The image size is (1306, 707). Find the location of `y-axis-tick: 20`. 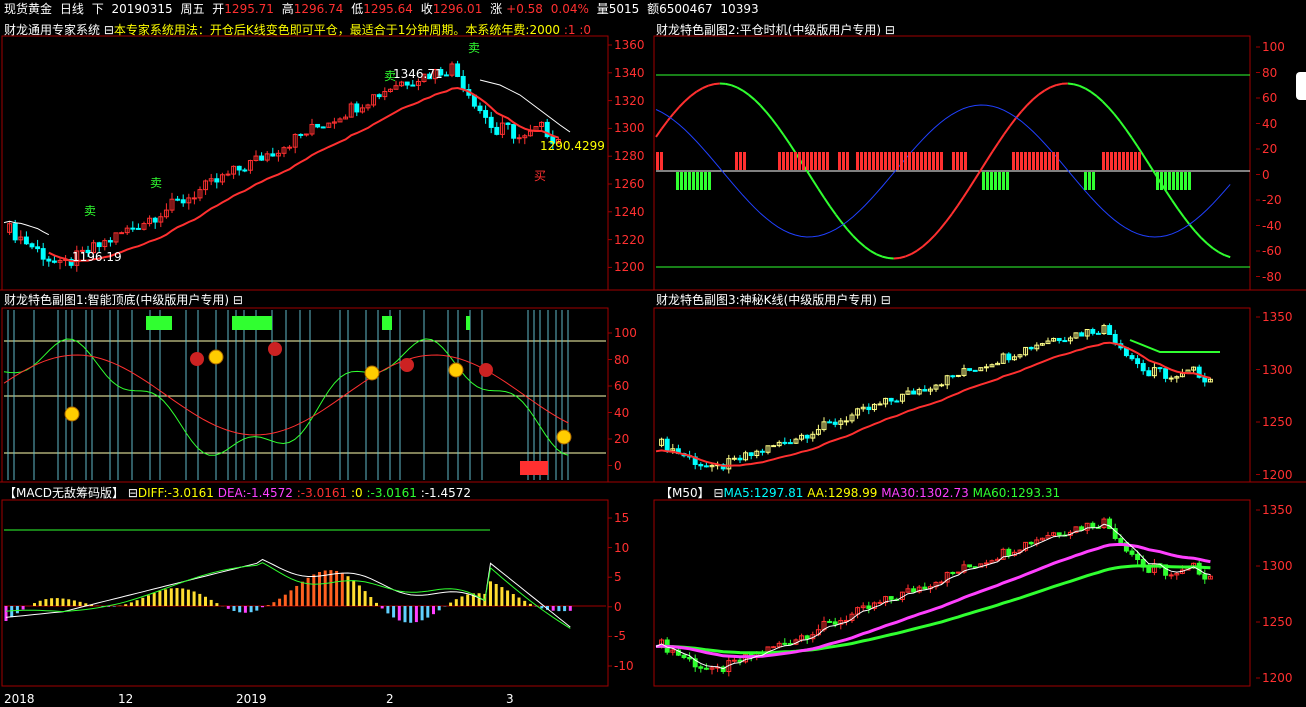

y-axis-tick: 20 is located at coordinates (1270, 149).